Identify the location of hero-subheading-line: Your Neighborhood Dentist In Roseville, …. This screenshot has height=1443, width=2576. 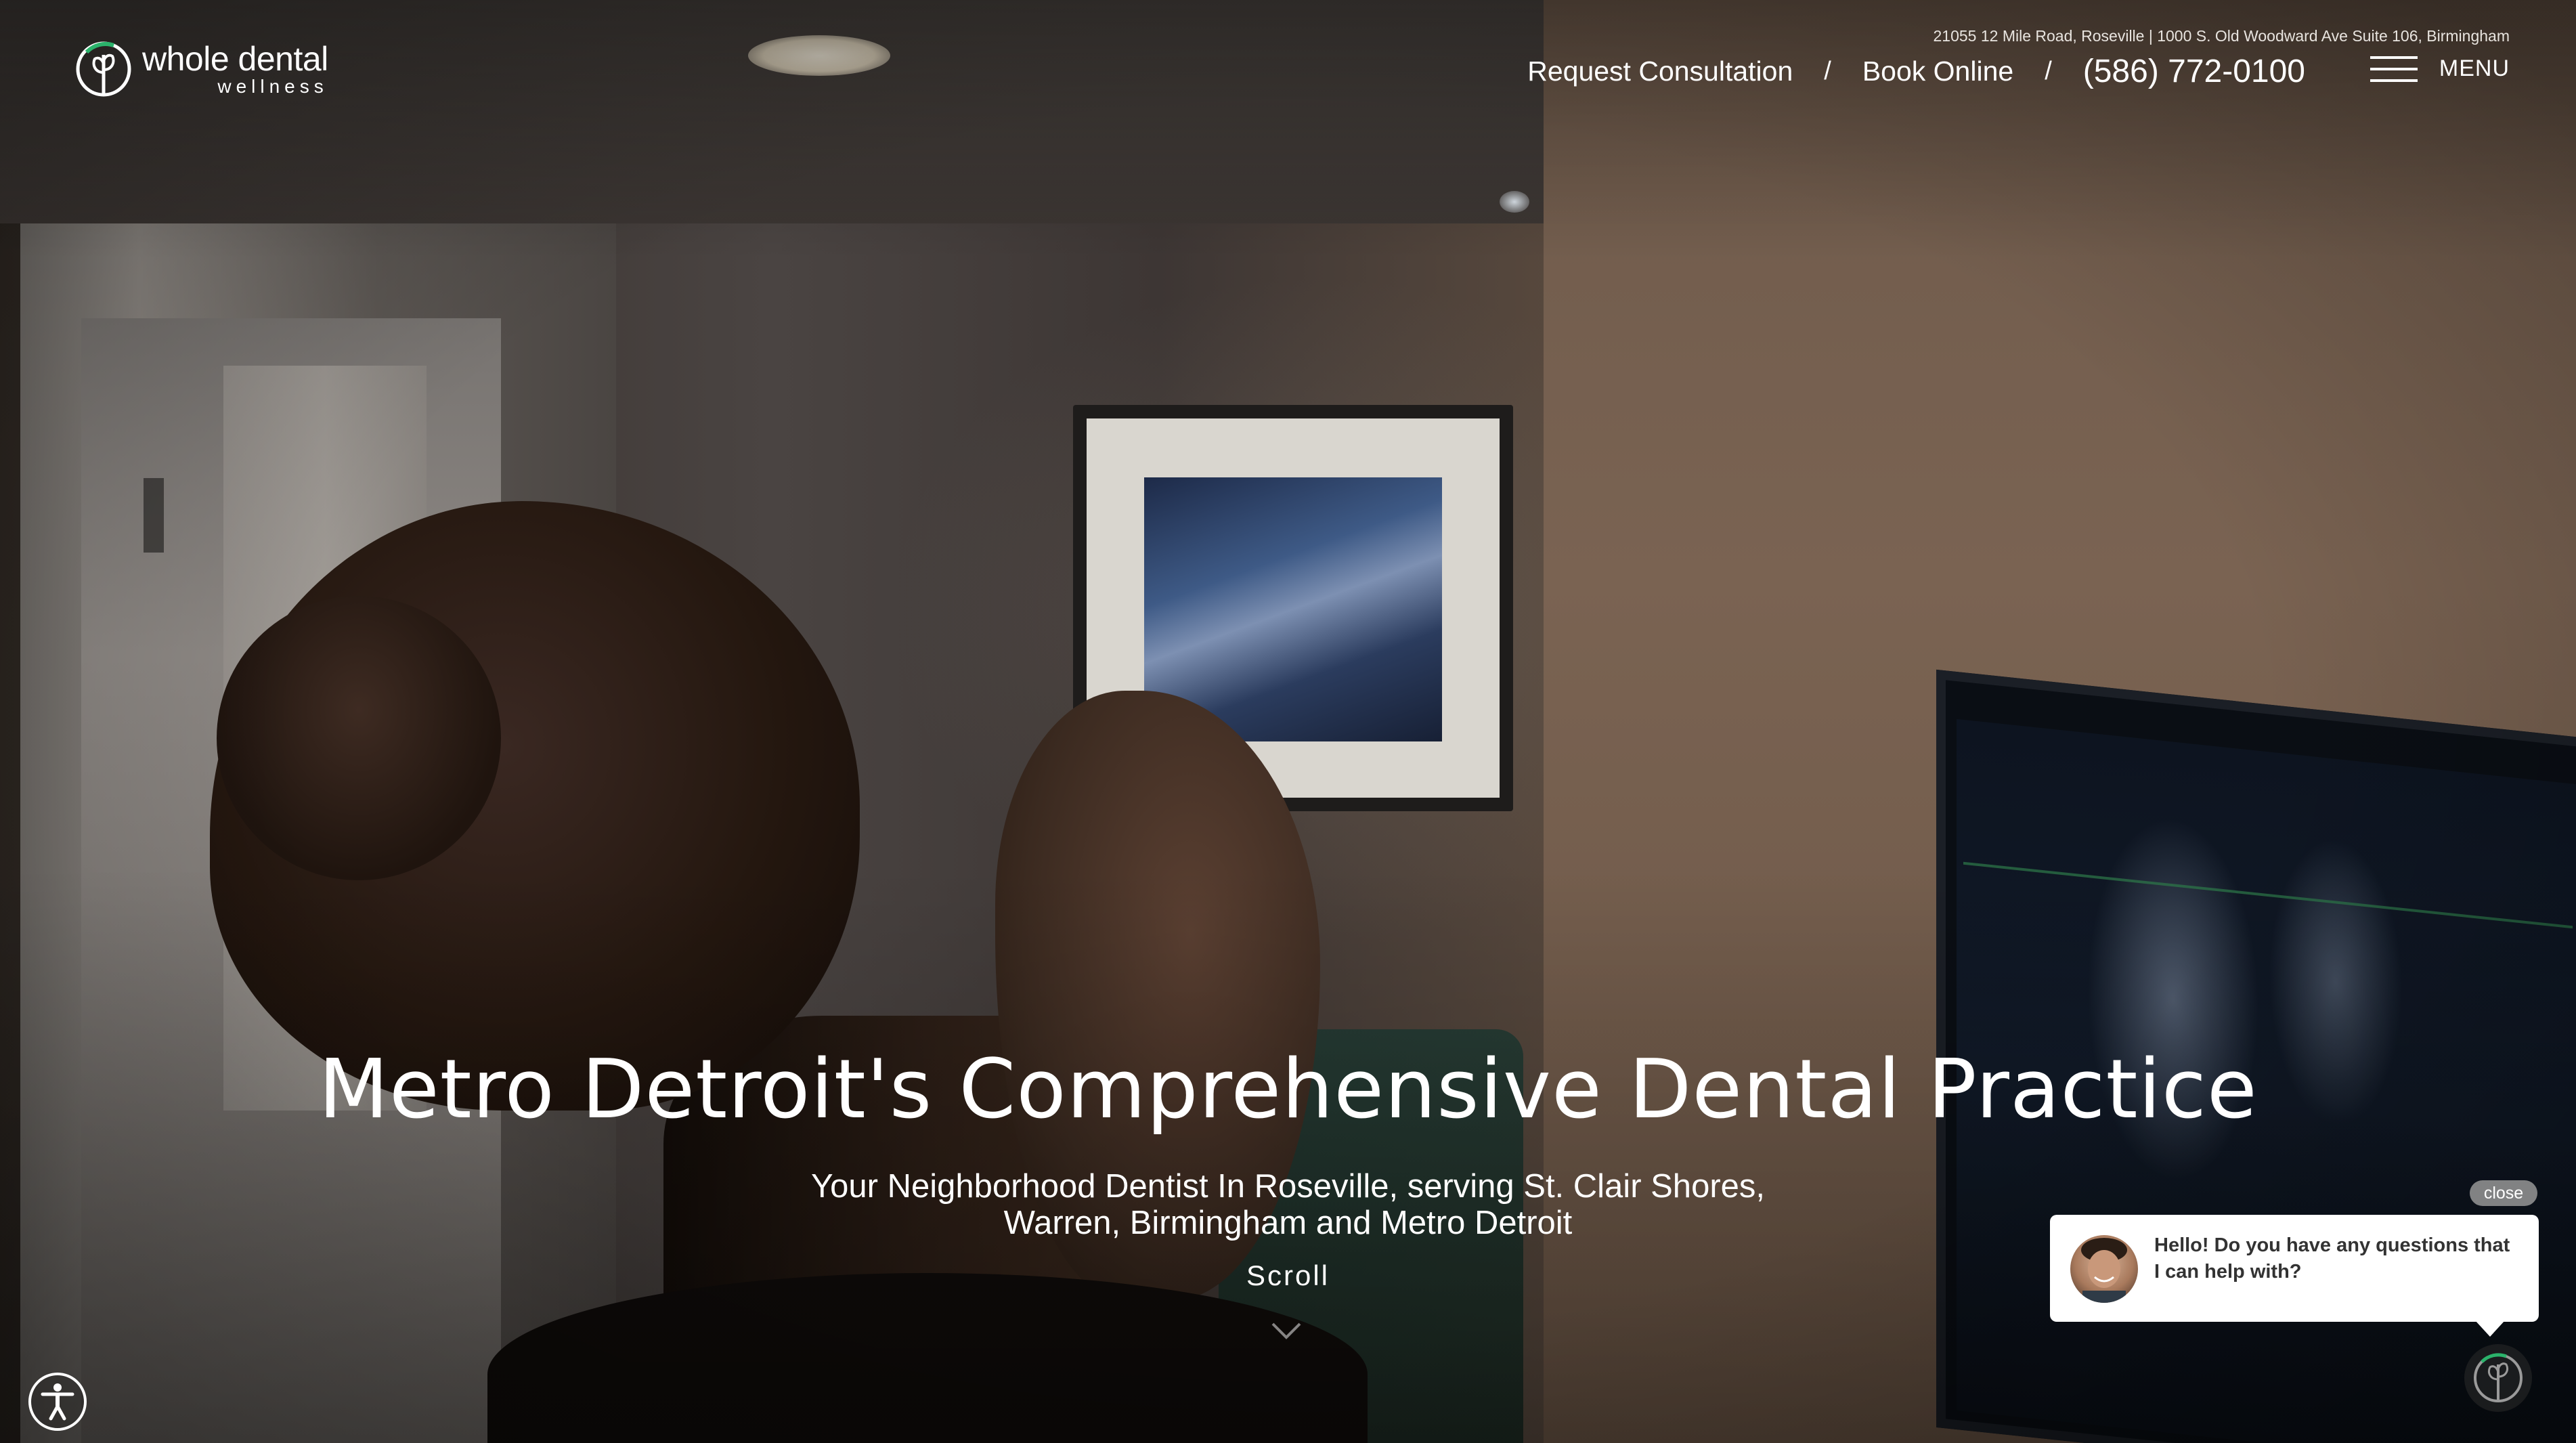
(1287, 1187).